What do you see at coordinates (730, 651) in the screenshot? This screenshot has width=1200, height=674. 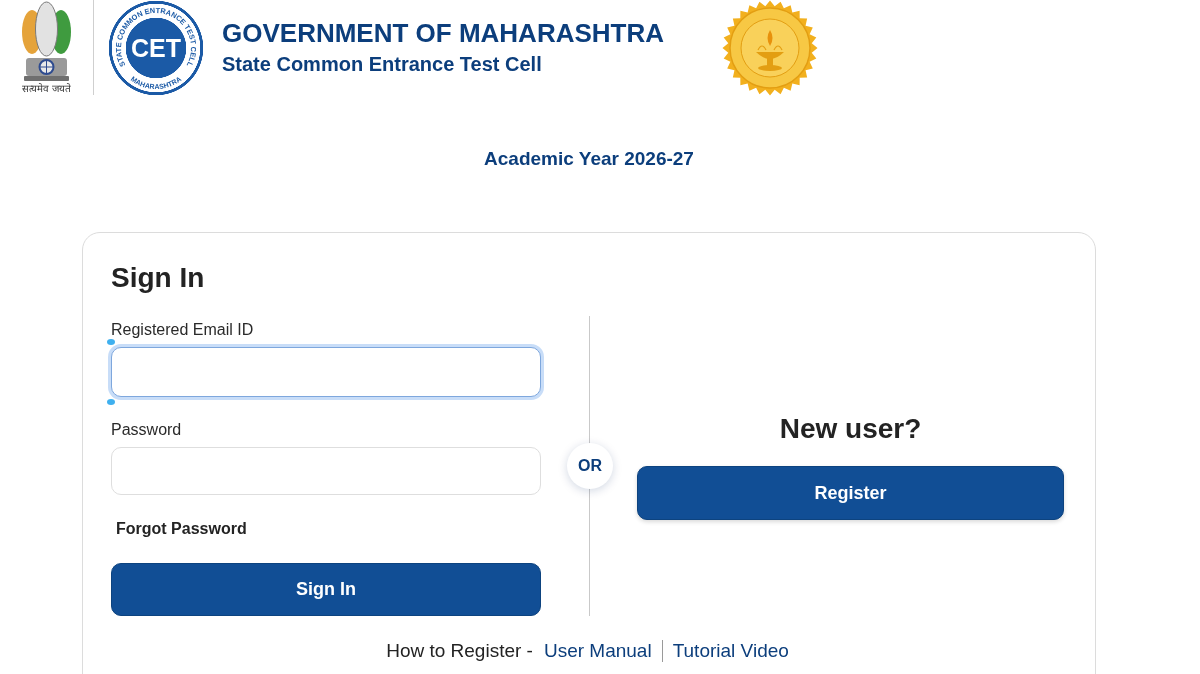 I see `help-link: Tutorial Video` at bounding box center [730, 651].